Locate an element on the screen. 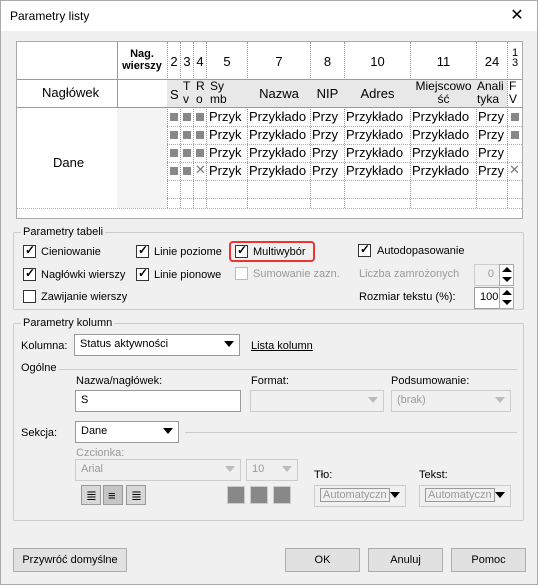 This screenshot has width=538, height=585. help-button: Pomoc is located at coordinates (488, 560).